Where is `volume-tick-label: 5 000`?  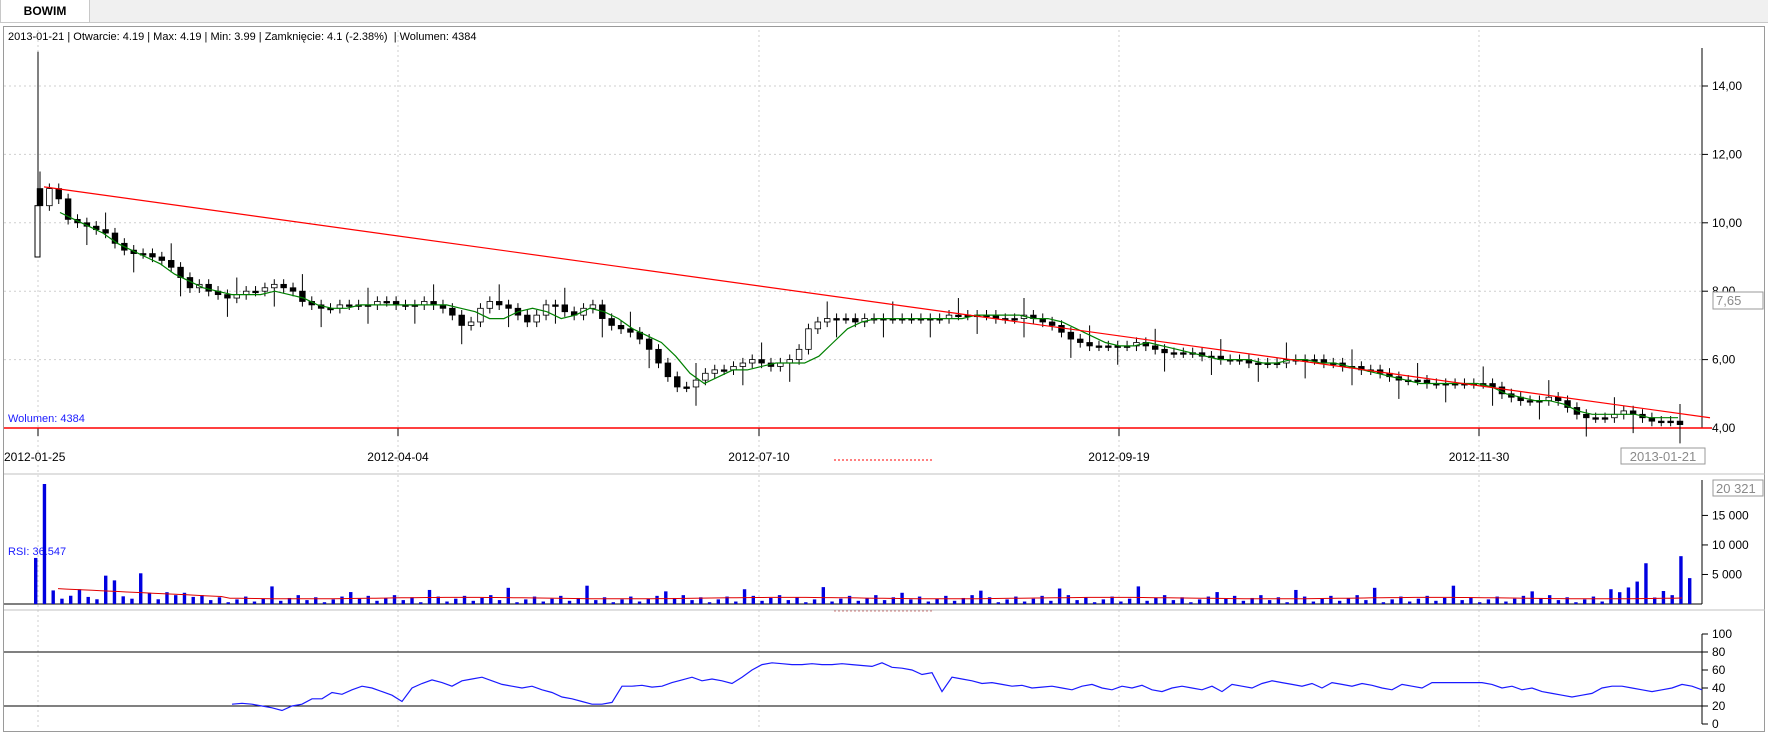
volume-tick-label: 5 000 is located at coordinates (1727, 574).